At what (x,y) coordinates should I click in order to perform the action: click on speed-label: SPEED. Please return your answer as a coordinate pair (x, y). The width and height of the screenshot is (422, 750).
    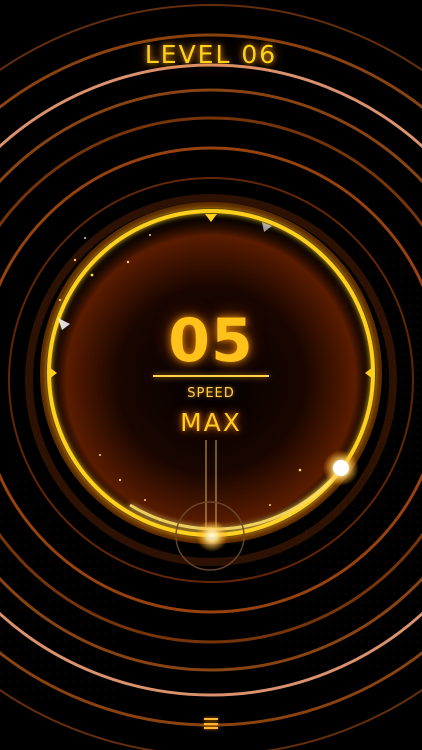
    Looking at the image, I should click on (211, 393).